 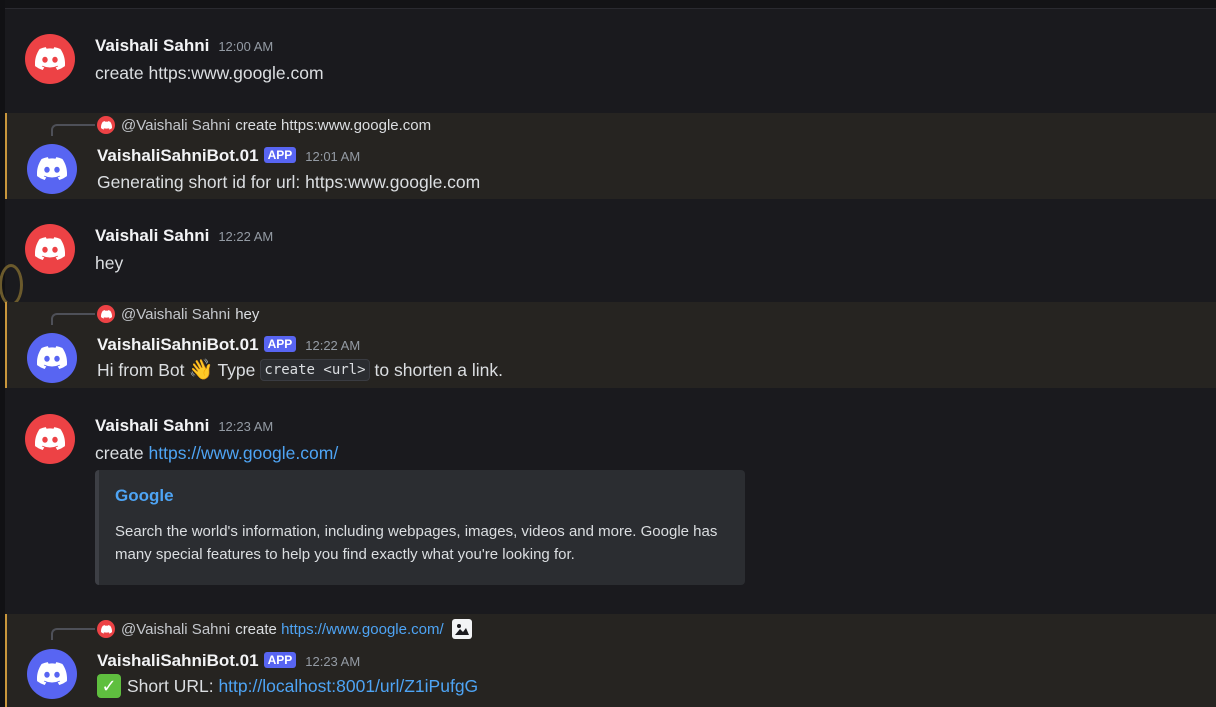 I want to click on reply-text: hey, so click(x=247, y=314).